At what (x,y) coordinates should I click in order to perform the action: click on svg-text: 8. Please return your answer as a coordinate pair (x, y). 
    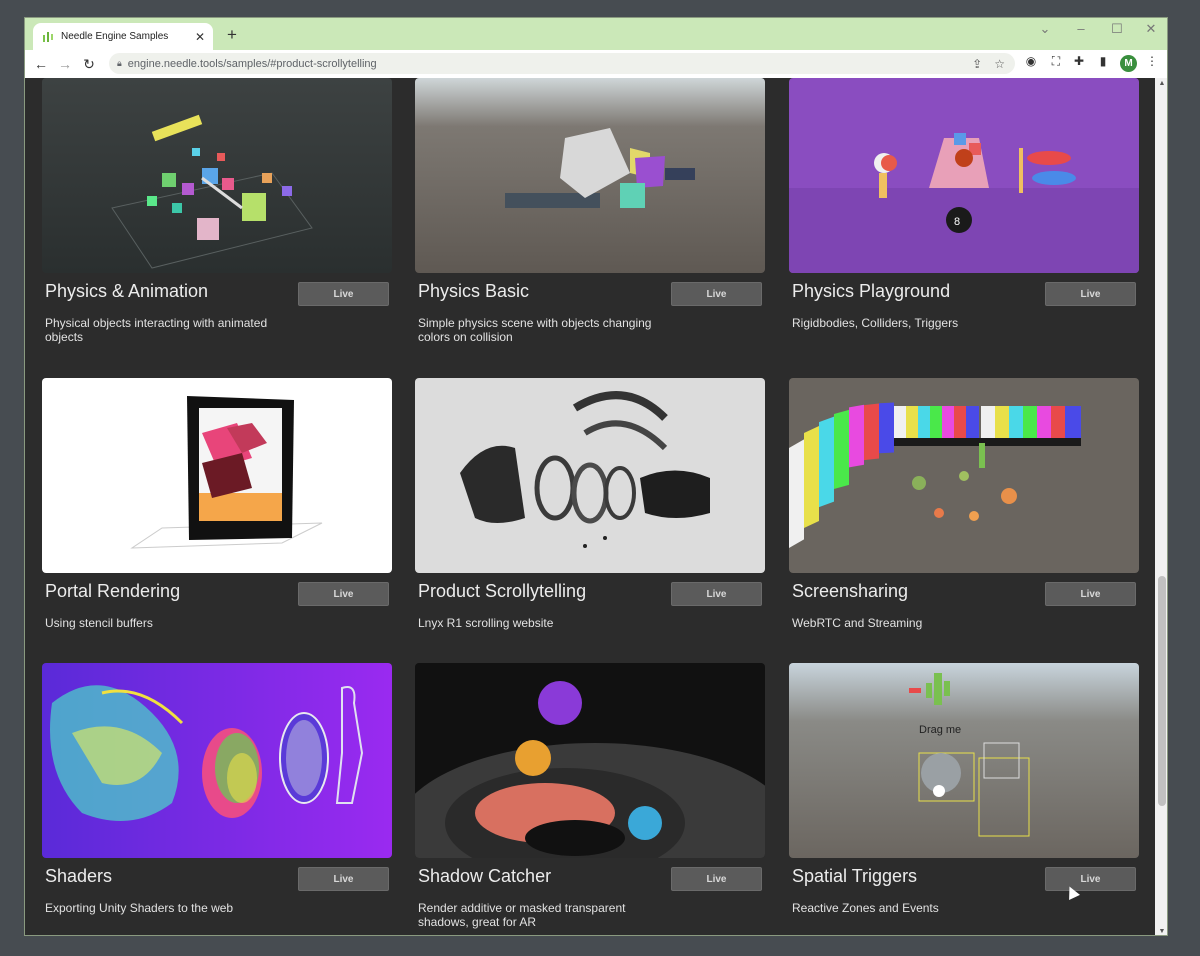
    Looking at the image, I should click on (957, 222).